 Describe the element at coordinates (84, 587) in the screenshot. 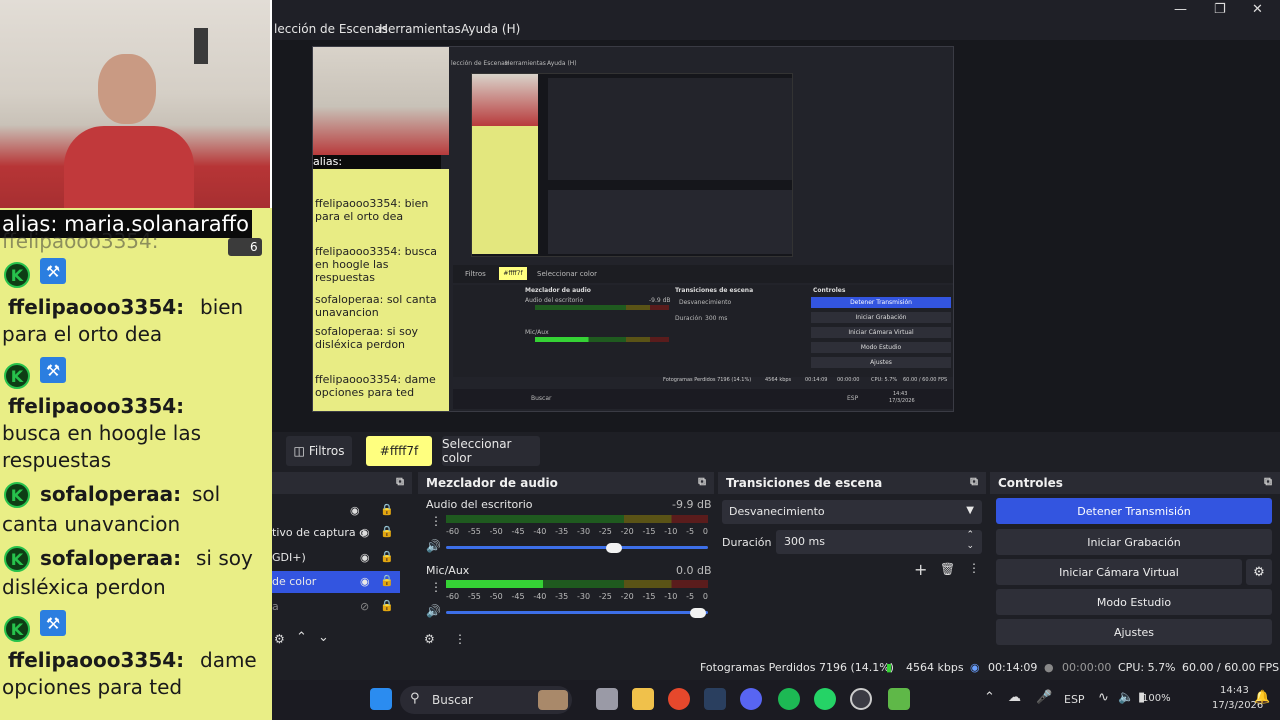

I see `chat-message: disléxica perdon` at that location.